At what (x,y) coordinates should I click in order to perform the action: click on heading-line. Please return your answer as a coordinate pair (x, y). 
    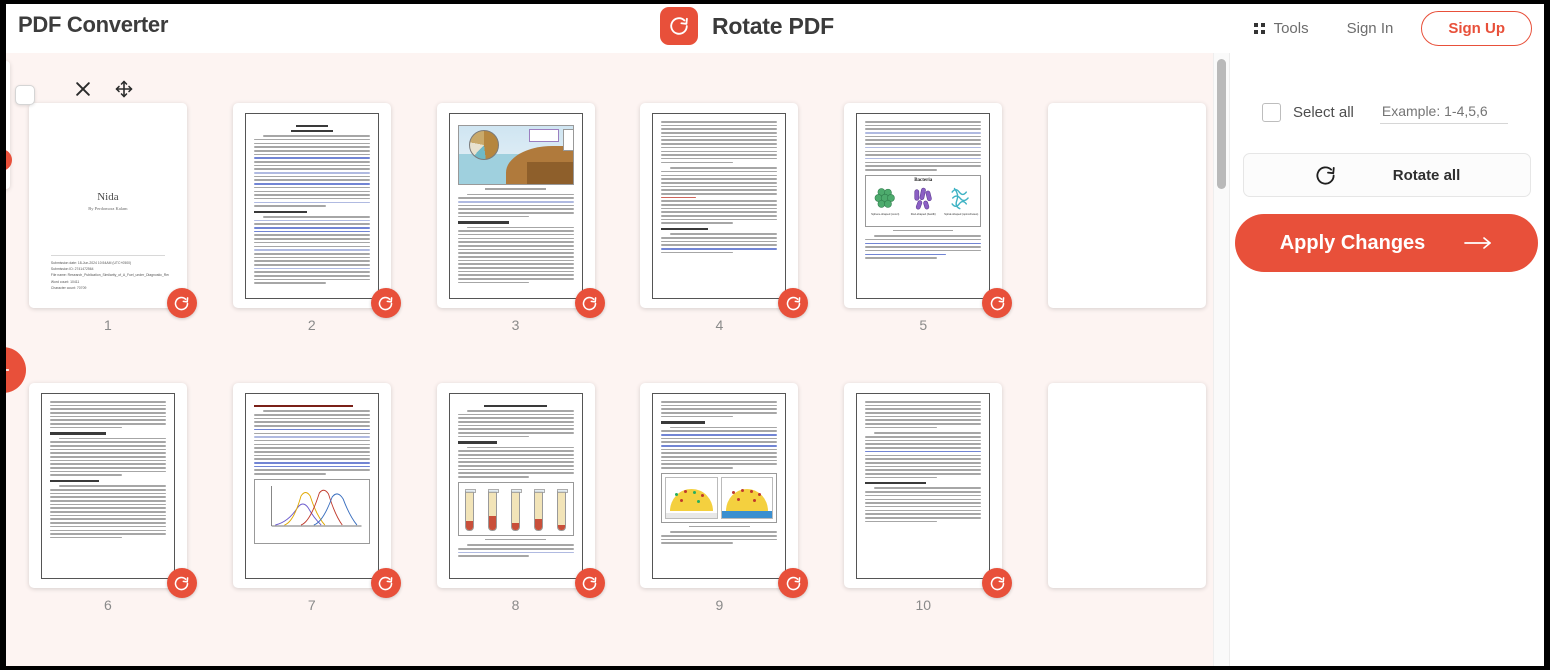
    Looking at the image, I should click on (311, 126).